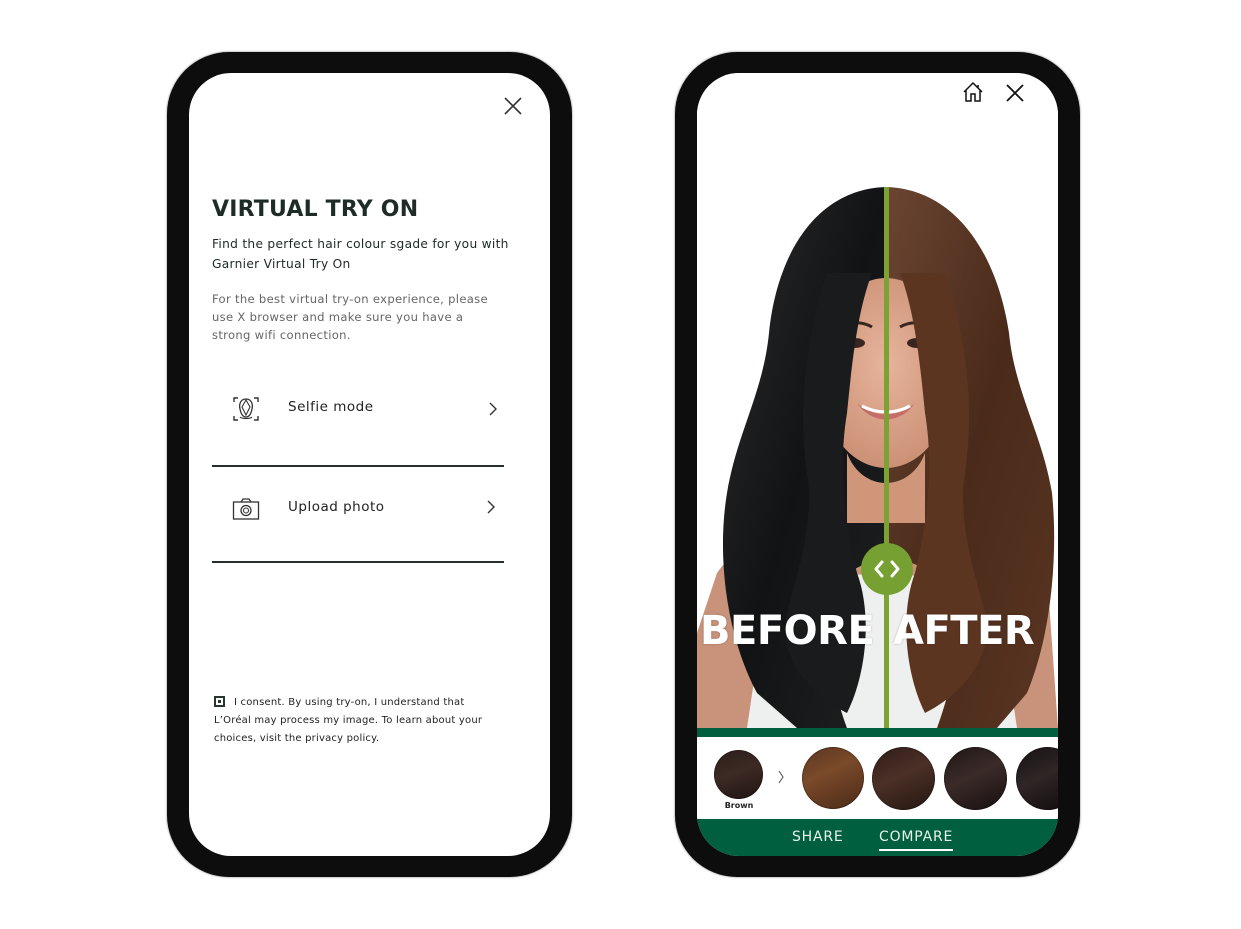 The image size is (1241, 929). Describe the element at coordinates (877, 732) in the screenshot. I see `green-separator` at that location.